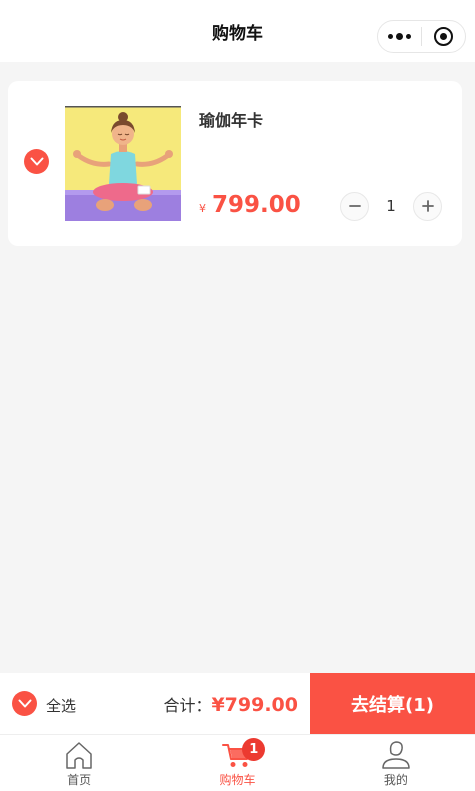  I want to click on product-price: ¥ 799.00, so click(250, 205).